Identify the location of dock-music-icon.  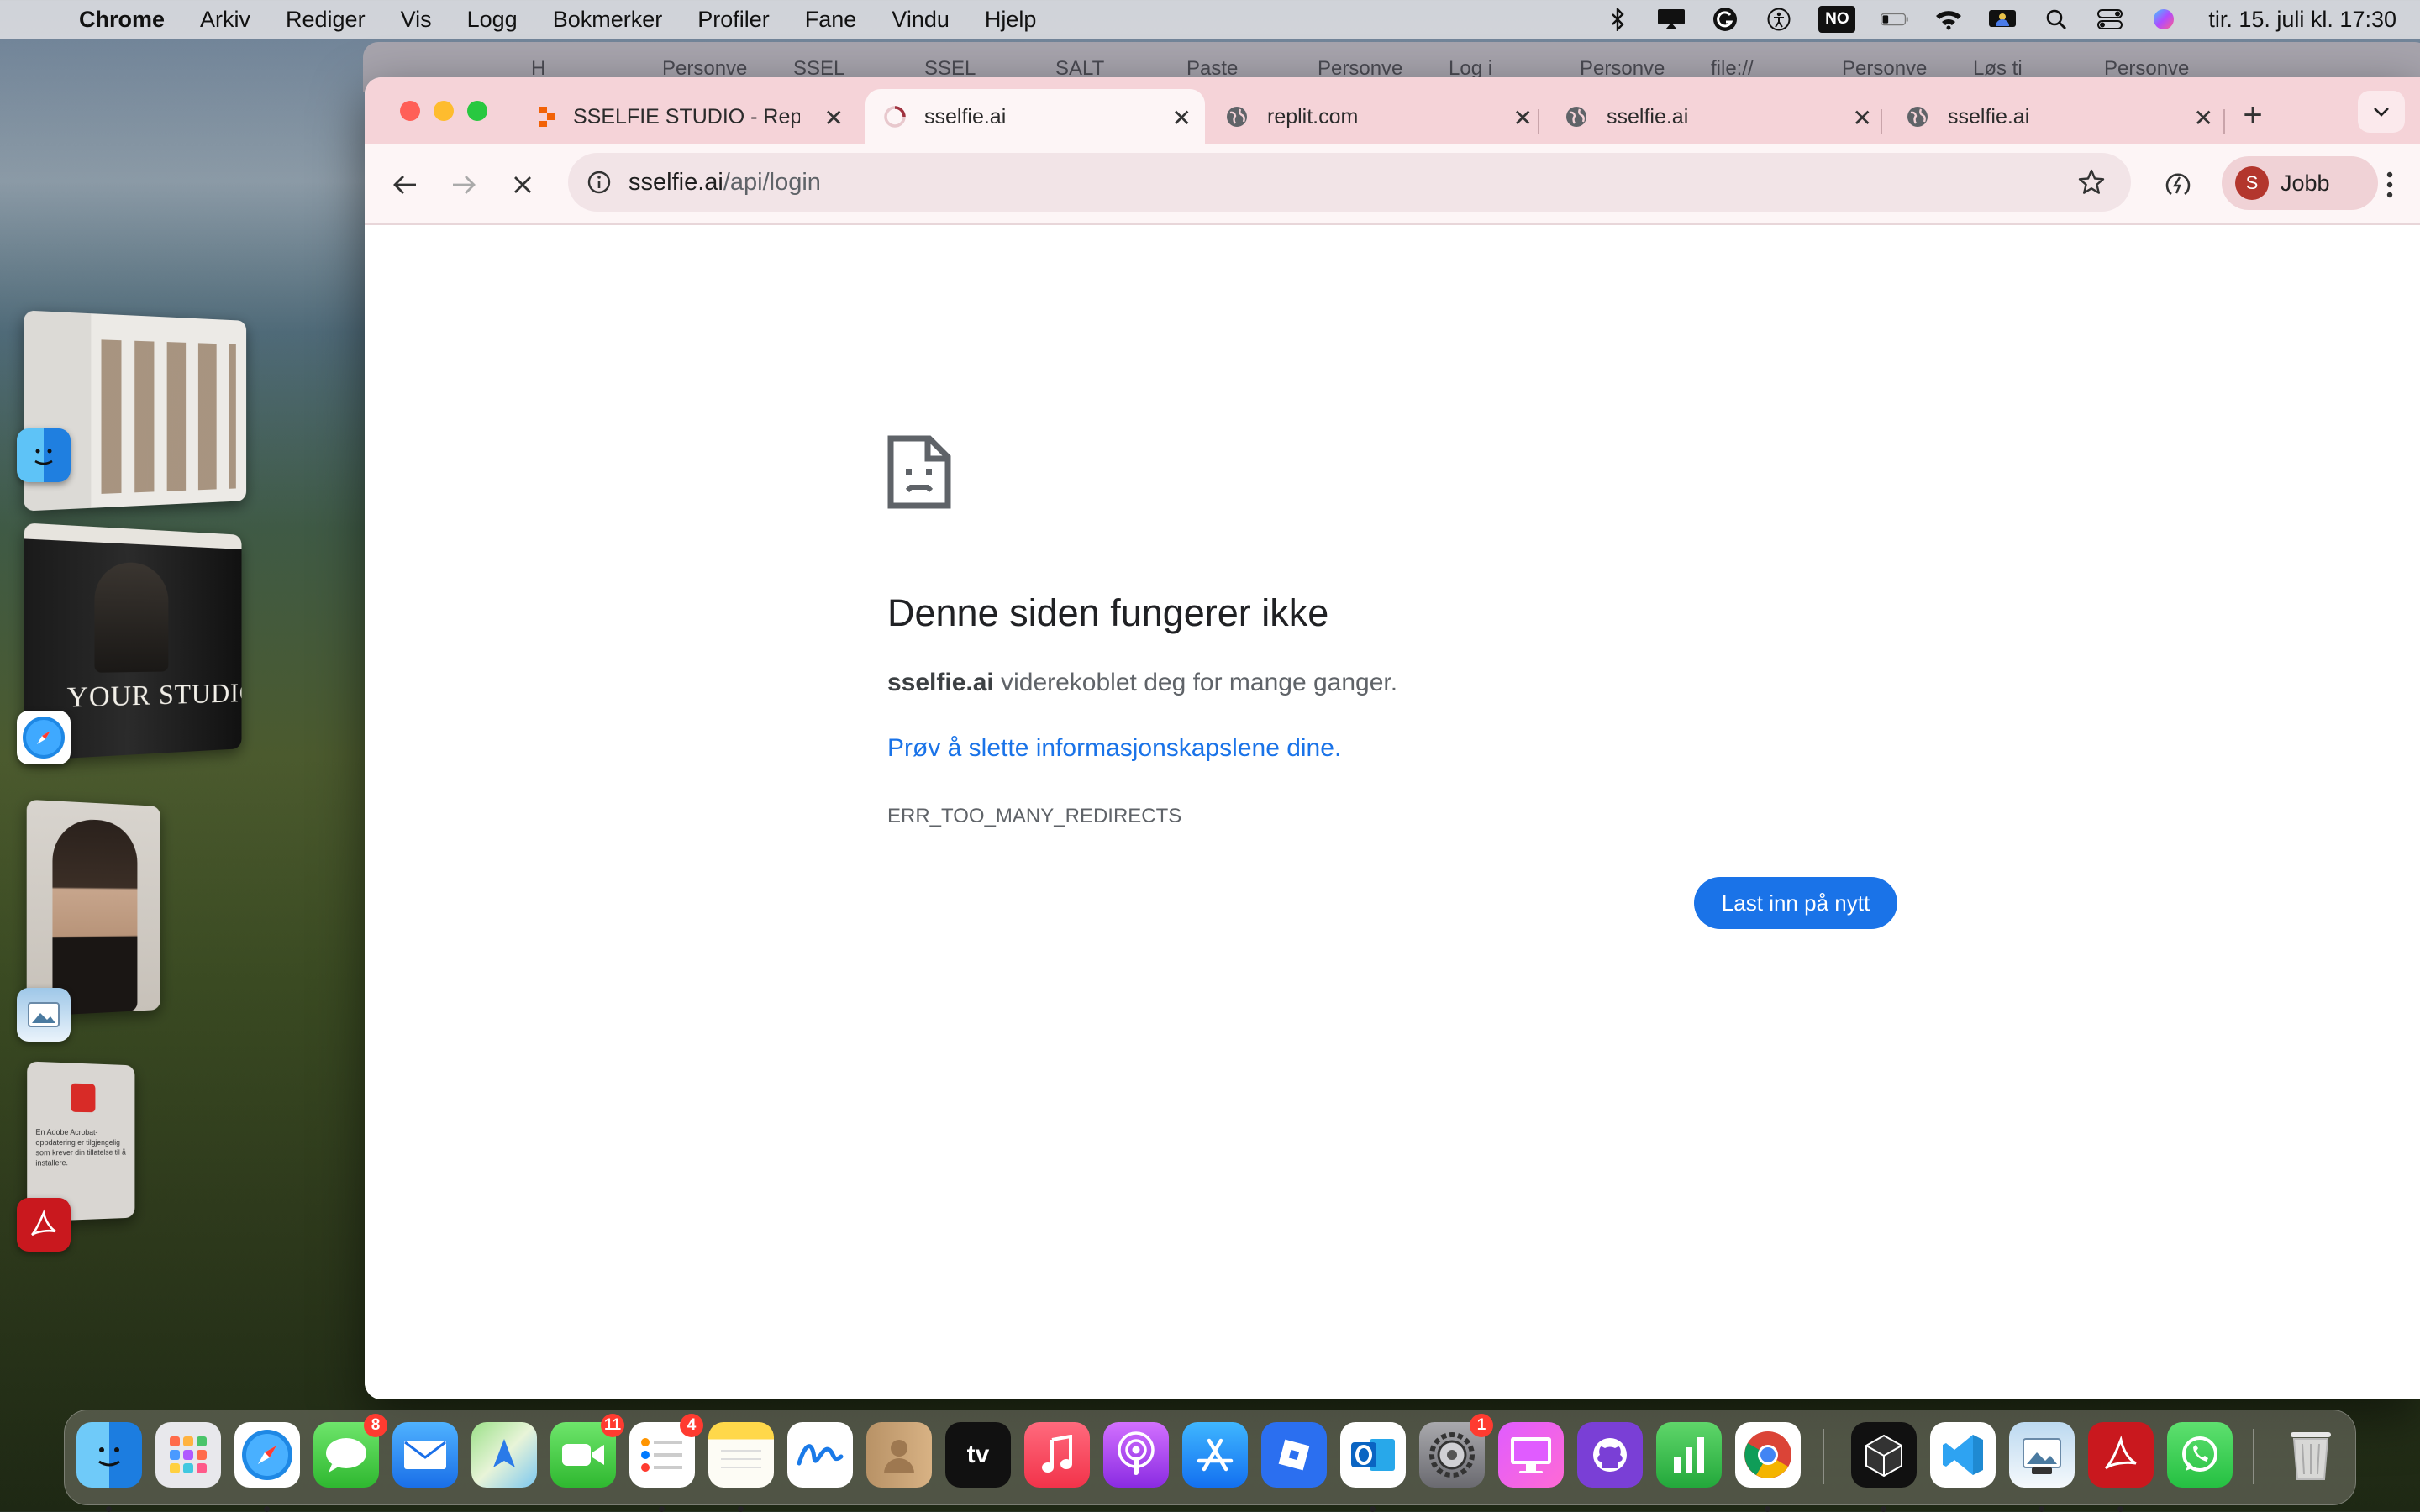
(1057, 1455).